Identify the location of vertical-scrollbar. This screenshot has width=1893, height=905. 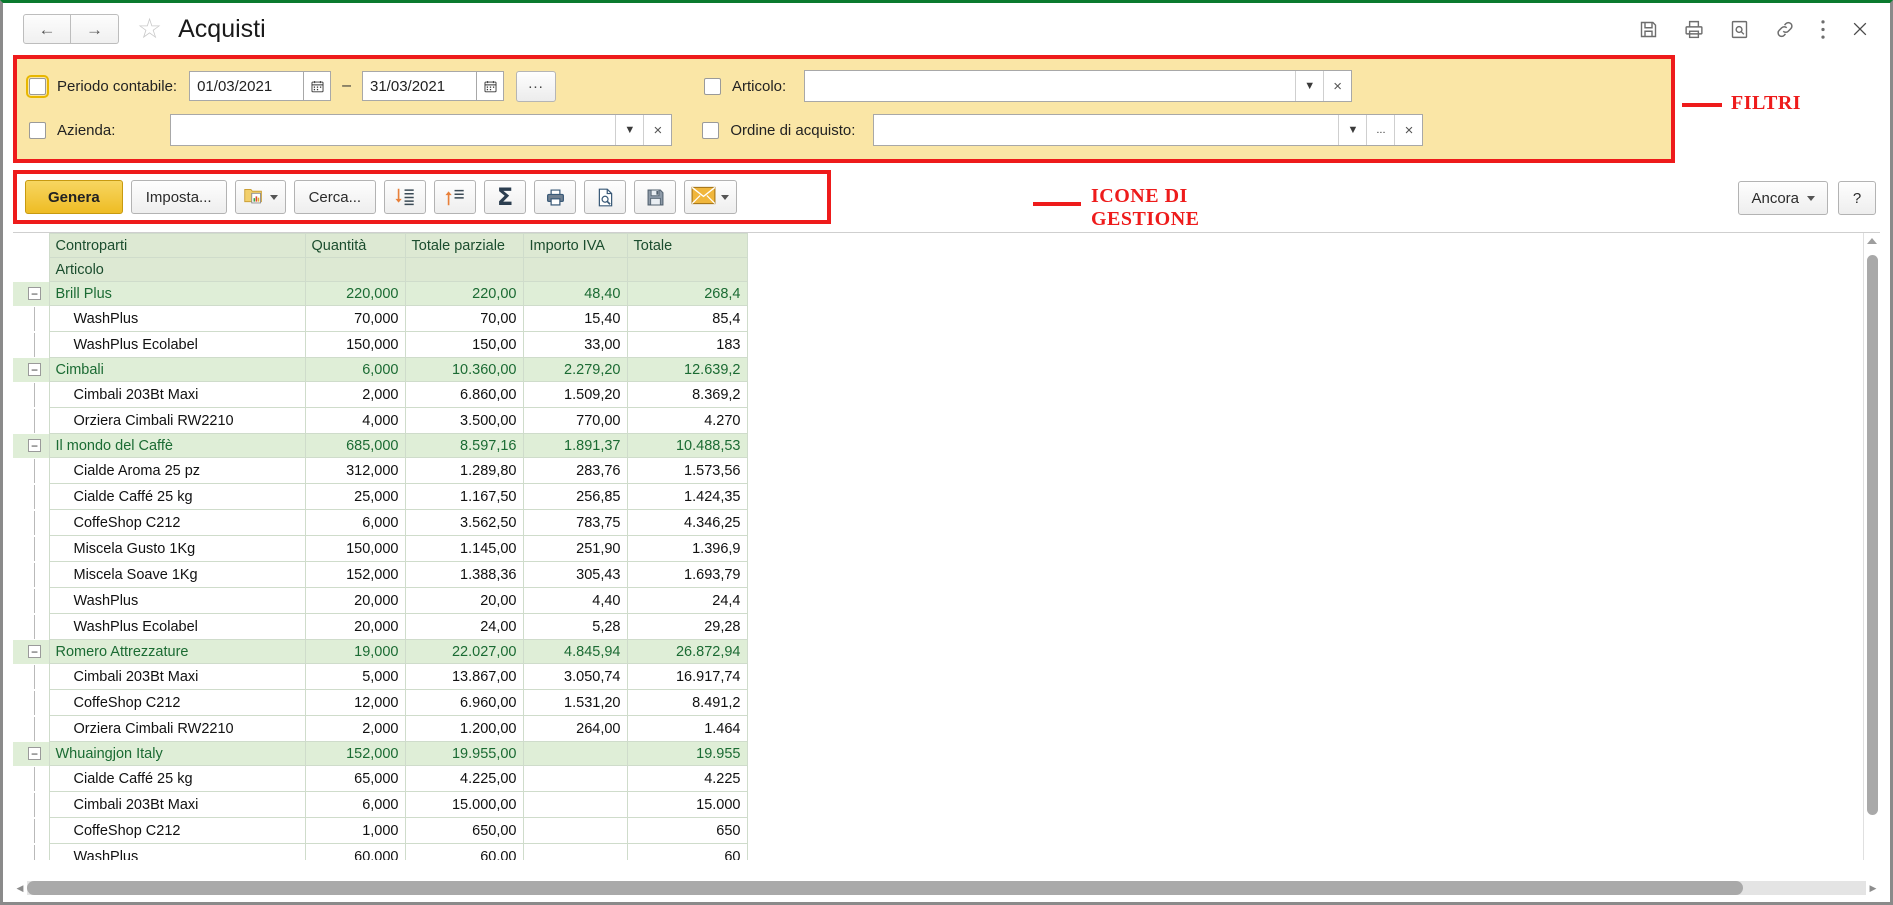
(1871, 546).